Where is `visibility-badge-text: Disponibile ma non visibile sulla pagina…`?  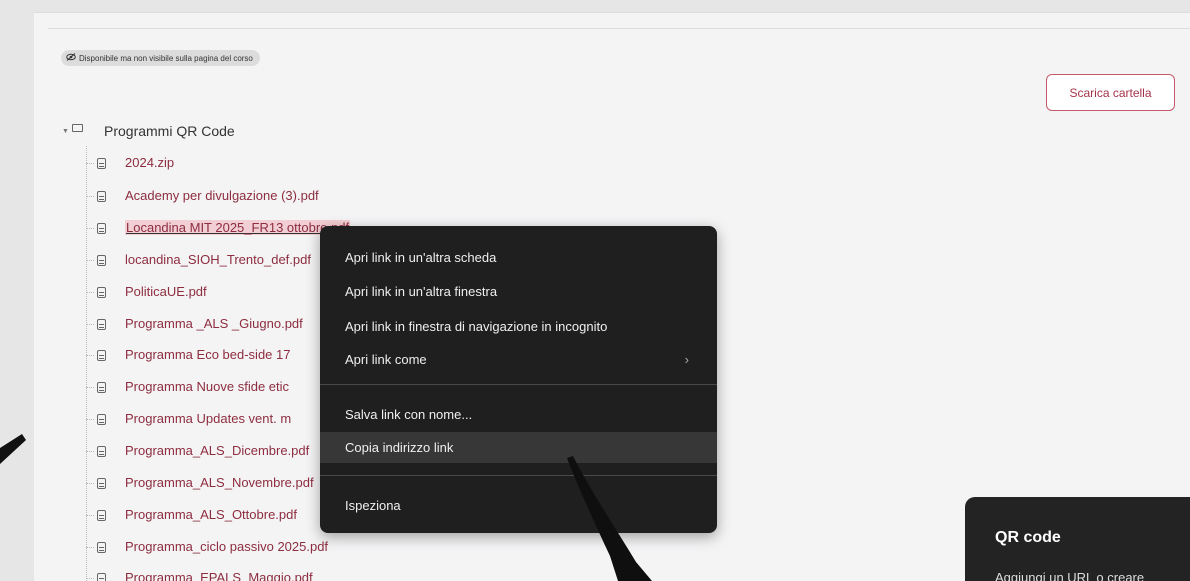 visibility-badge-text: Disponibile ma non visibile sulla pagina… is located at coordinates (166, 58).